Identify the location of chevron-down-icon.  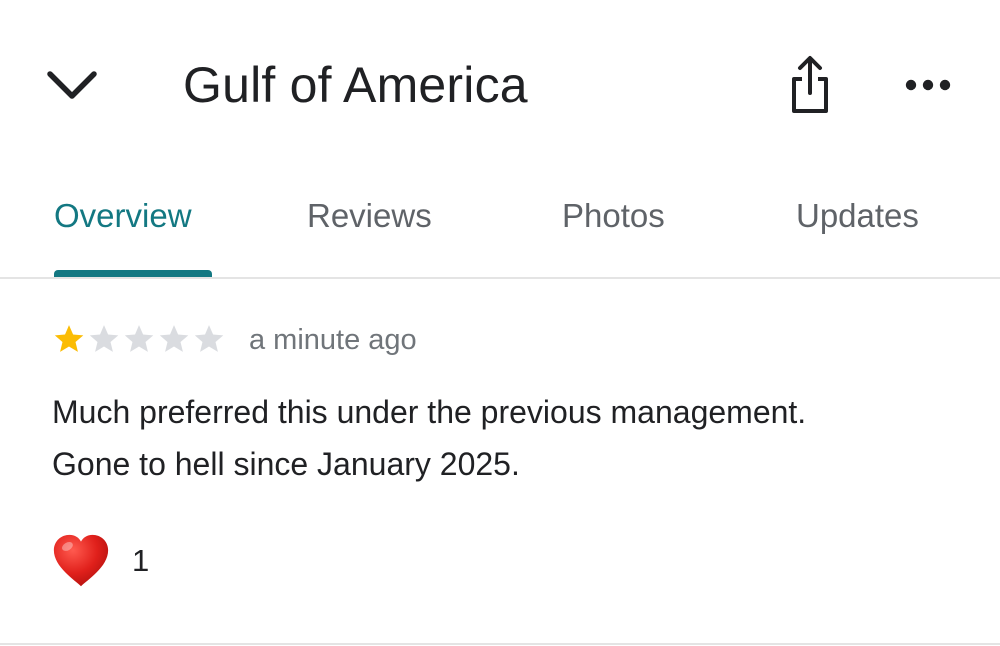
(72, 85).